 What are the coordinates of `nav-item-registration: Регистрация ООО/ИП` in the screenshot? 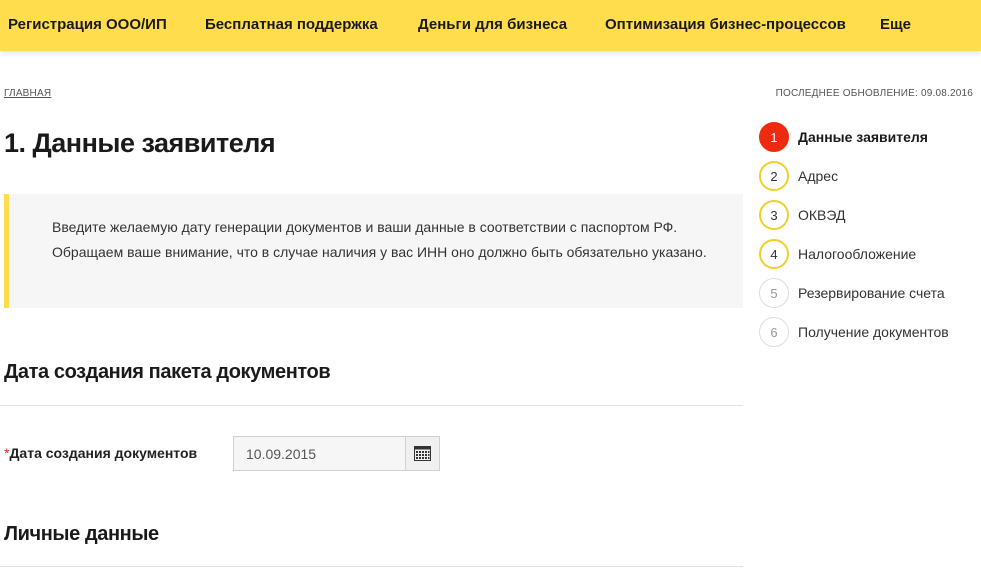 It's located at (87, 24).